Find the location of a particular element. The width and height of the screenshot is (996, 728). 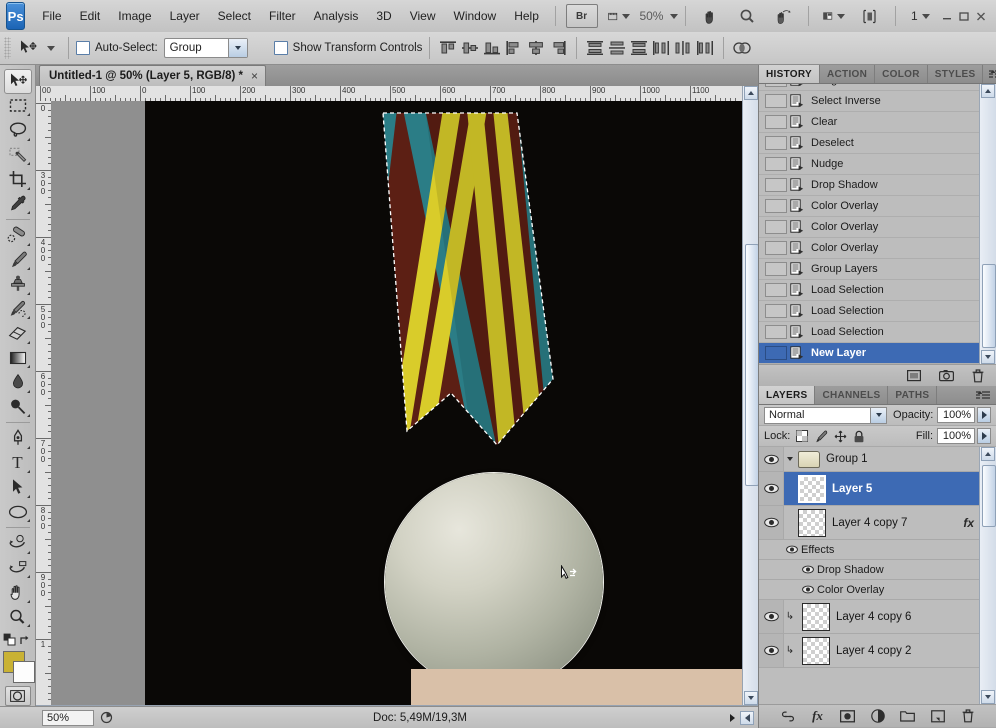

tool-preset-chevron-icon is located at coordinates (51, 48).